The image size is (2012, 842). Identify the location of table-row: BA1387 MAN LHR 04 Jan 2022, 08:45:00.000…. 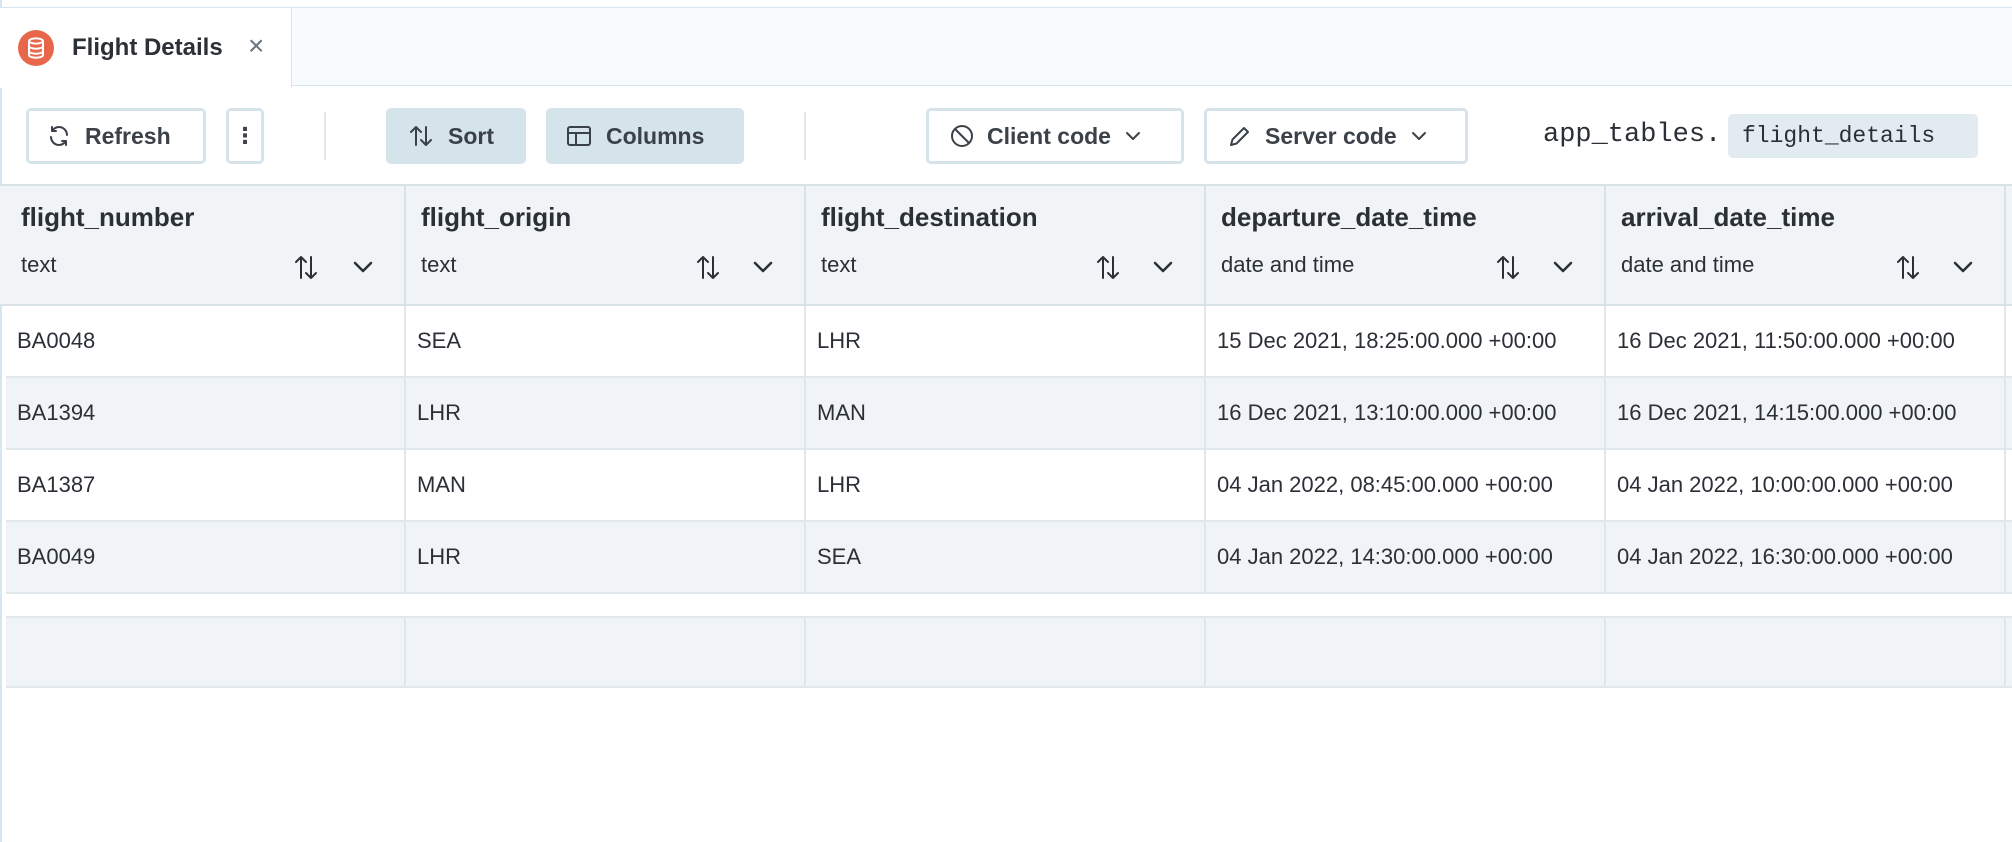
(1009, 486).